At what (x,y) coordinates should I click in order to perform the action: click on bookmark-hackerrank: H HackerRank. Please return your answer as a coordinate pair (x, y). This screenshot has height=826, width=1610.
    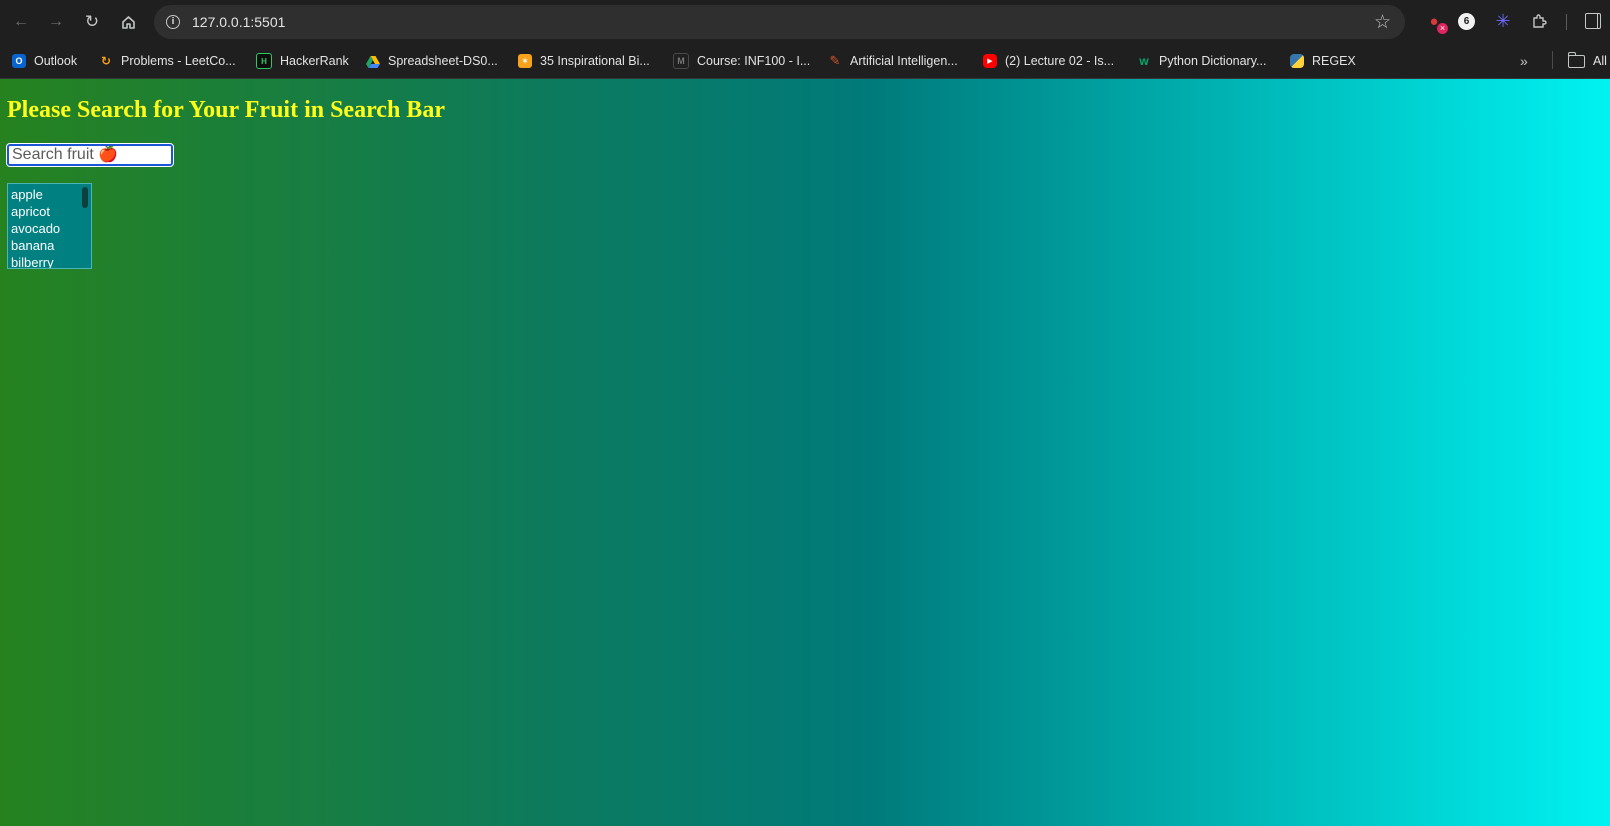
    Looking at the image, I should click on (302, 61).